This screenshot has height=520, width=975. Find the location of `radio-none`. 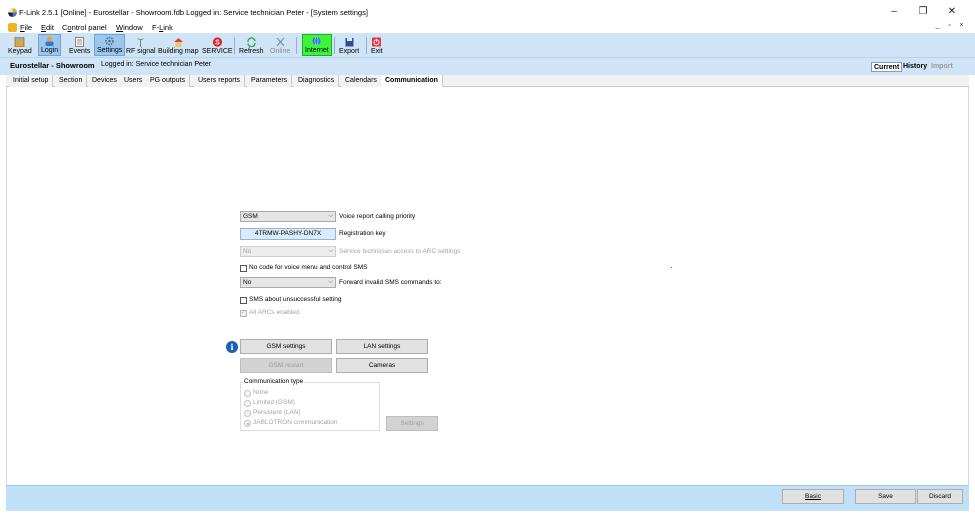

radio-none is located at coordinates (247, 393).